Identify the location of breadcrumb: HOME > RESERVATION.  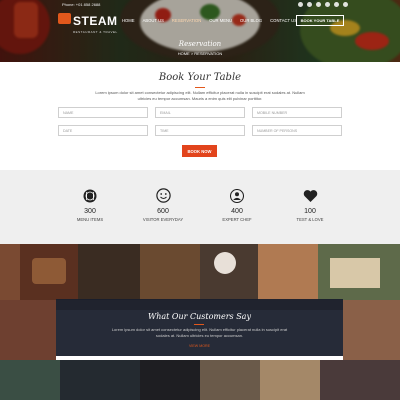
(200, 53).